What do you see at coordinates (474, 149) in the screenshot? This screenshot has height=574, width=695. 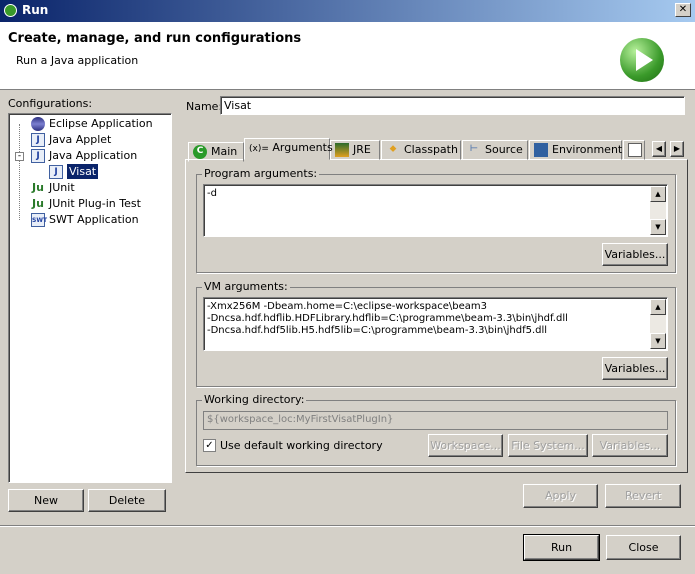 I see `source-icon: ⊢` at bounding box center [474, 149].